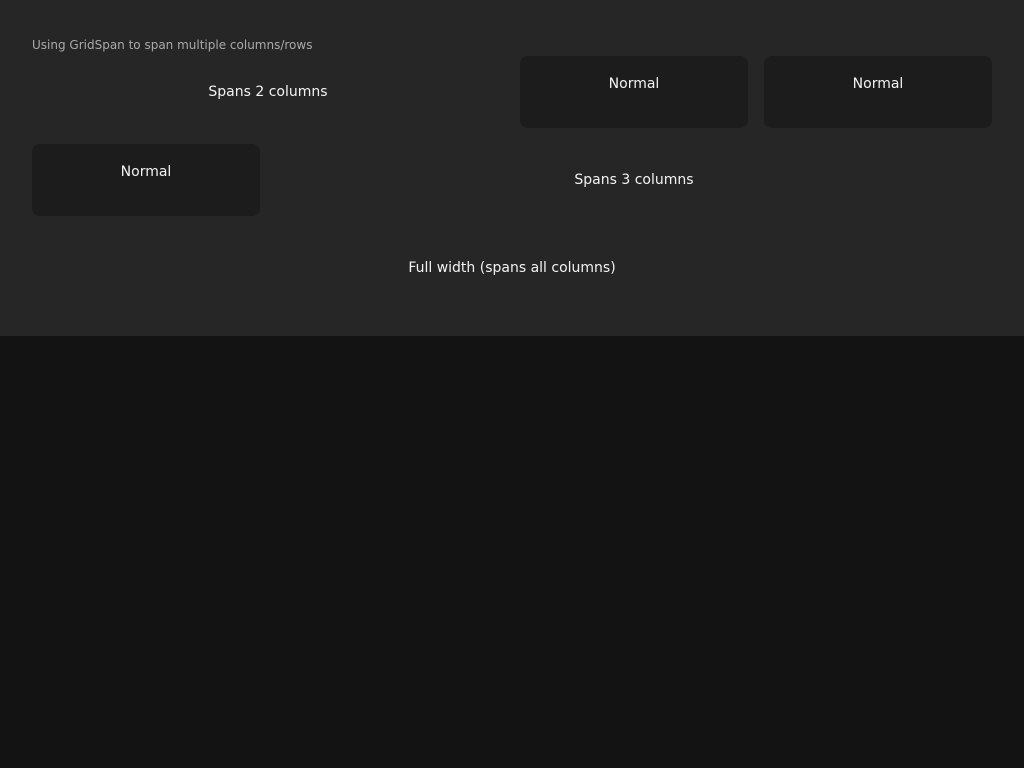 This screenshot has width=1024, height=768. I want to click on cell-spans-3-columns: Spans 3 columns, so click(634, 180).